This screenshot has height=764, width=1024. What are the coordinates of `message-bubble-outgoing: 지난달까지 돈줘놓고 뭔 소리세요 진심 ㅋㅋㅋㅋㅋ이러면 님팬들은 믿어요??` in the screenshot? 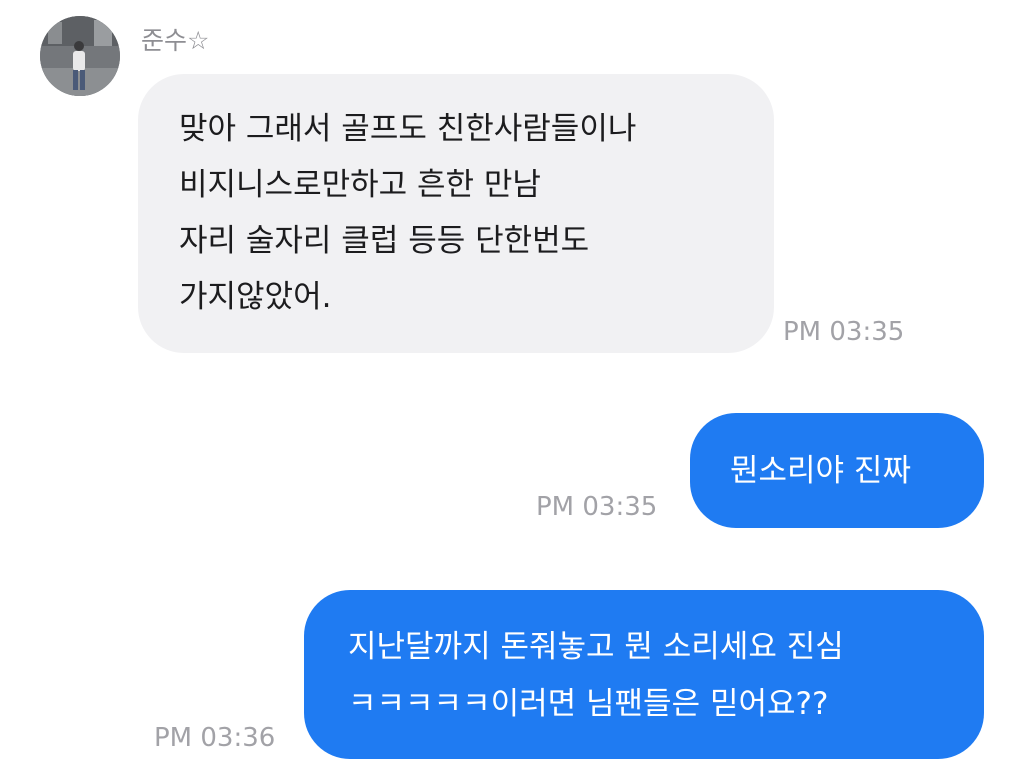 It's located at (644, 674).